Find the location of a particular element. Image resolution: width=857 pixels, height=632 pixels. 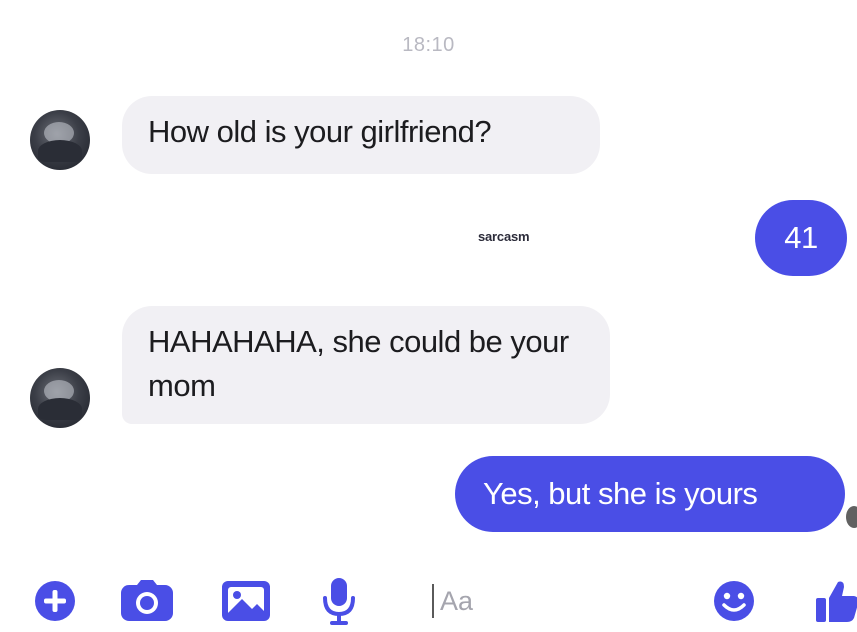

emoji-icon is located at coordinates (734, 601).